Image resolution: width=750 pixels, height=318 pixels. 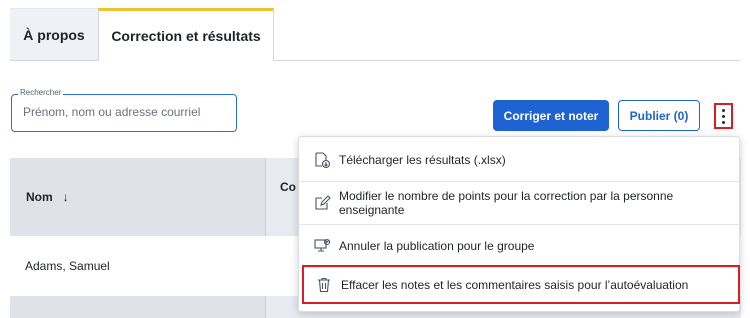 What do you see at coordinates (322, 160) in the screenshot?
I see `download-file-icon` at bounding box center [322, 160].